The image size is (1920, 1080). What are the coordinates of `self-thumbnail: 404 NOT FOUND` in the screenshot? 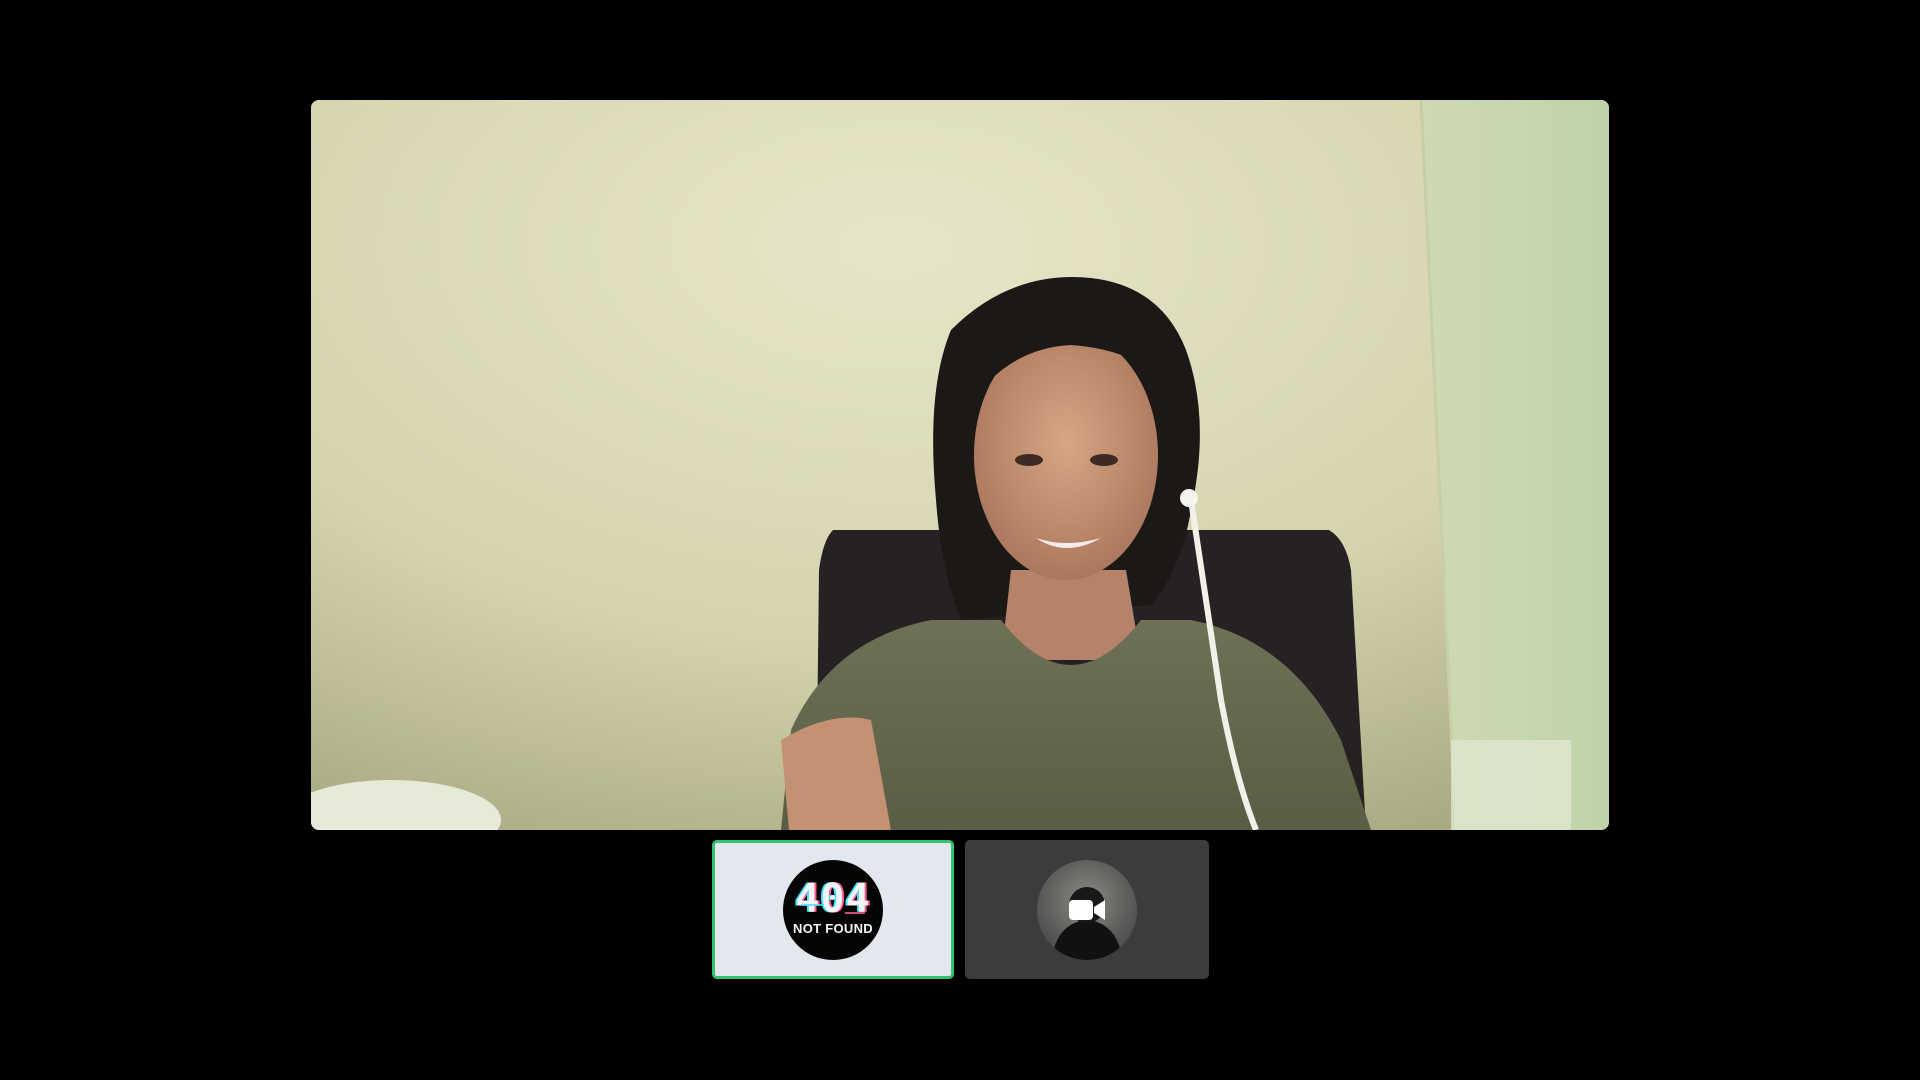 It's located at (833, 909).